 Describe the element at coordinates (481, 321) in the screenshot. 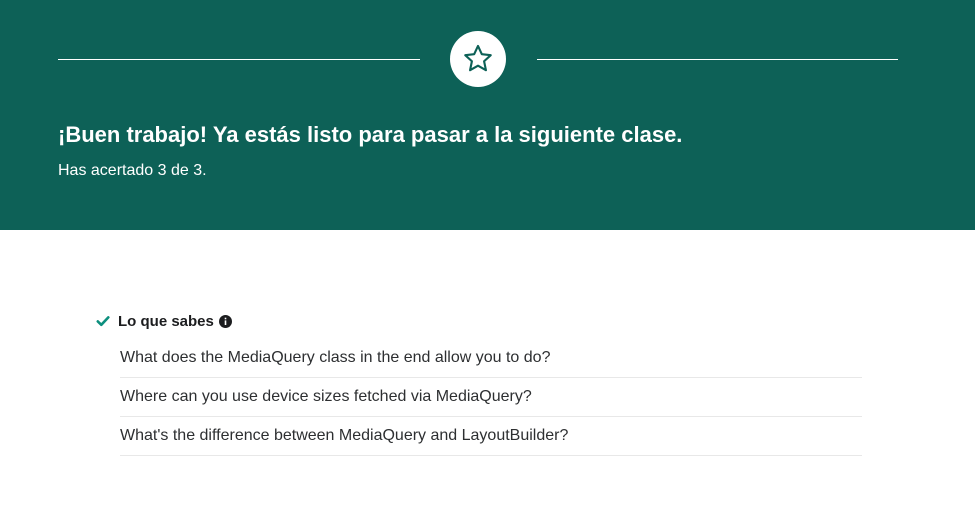

I see `knowledge-header: Lo que sabes` at that location.